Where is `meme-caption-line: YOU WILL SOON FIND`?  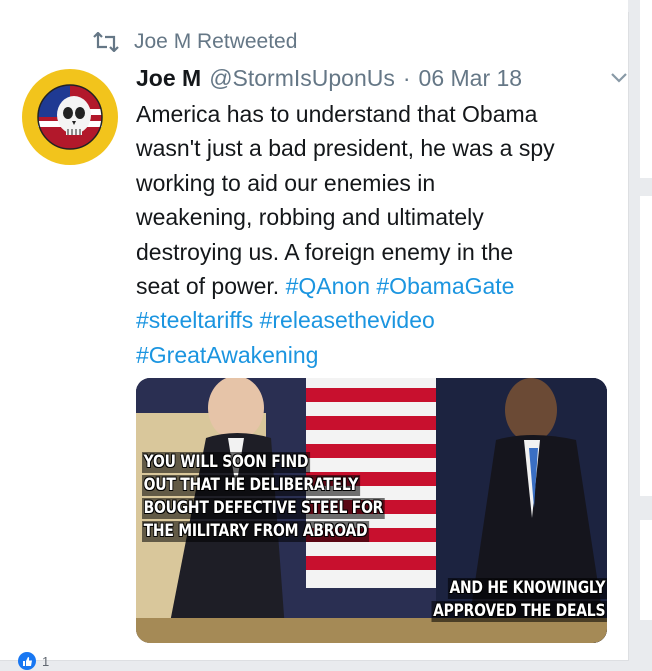 meme-caption-line: YOU WILL SOON FIND is located at coordinates (226, 462).